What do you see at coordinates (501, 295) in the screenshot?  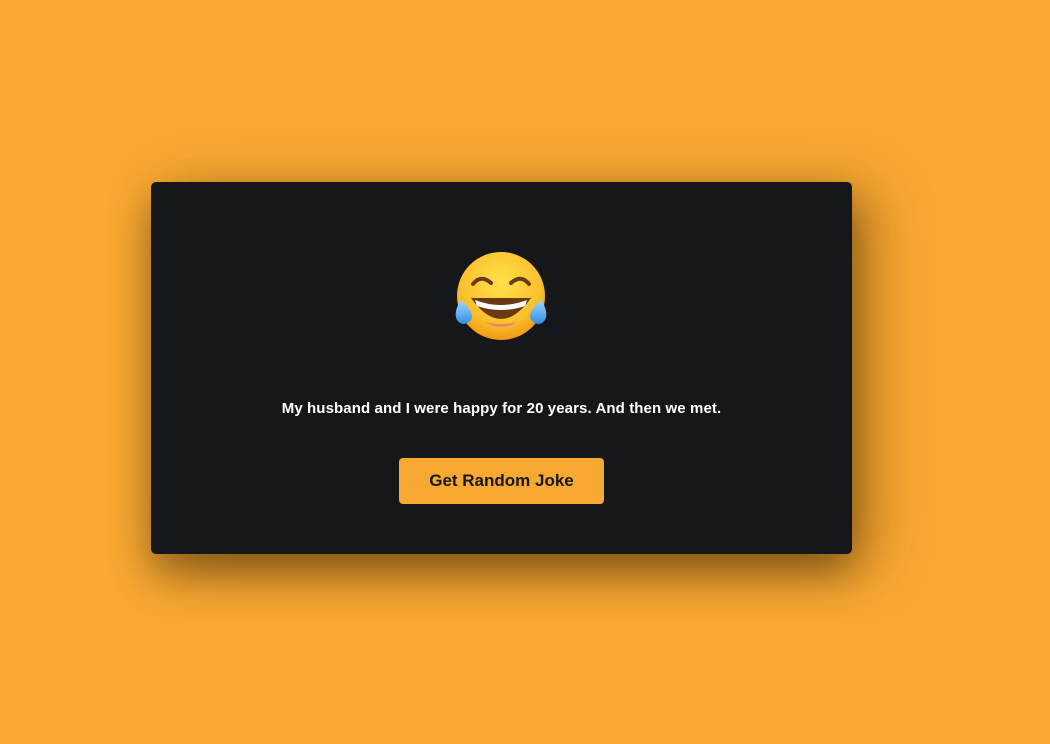 I see `face-with-tears-of-joy-icon` at bounding box center [501, 295].